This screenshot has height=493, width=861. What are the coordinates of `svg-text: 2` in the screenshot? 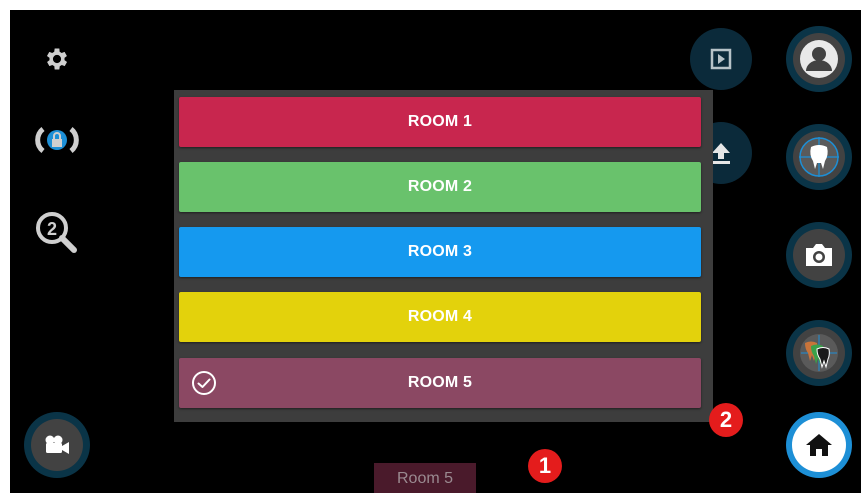 It's located at (52, 229).